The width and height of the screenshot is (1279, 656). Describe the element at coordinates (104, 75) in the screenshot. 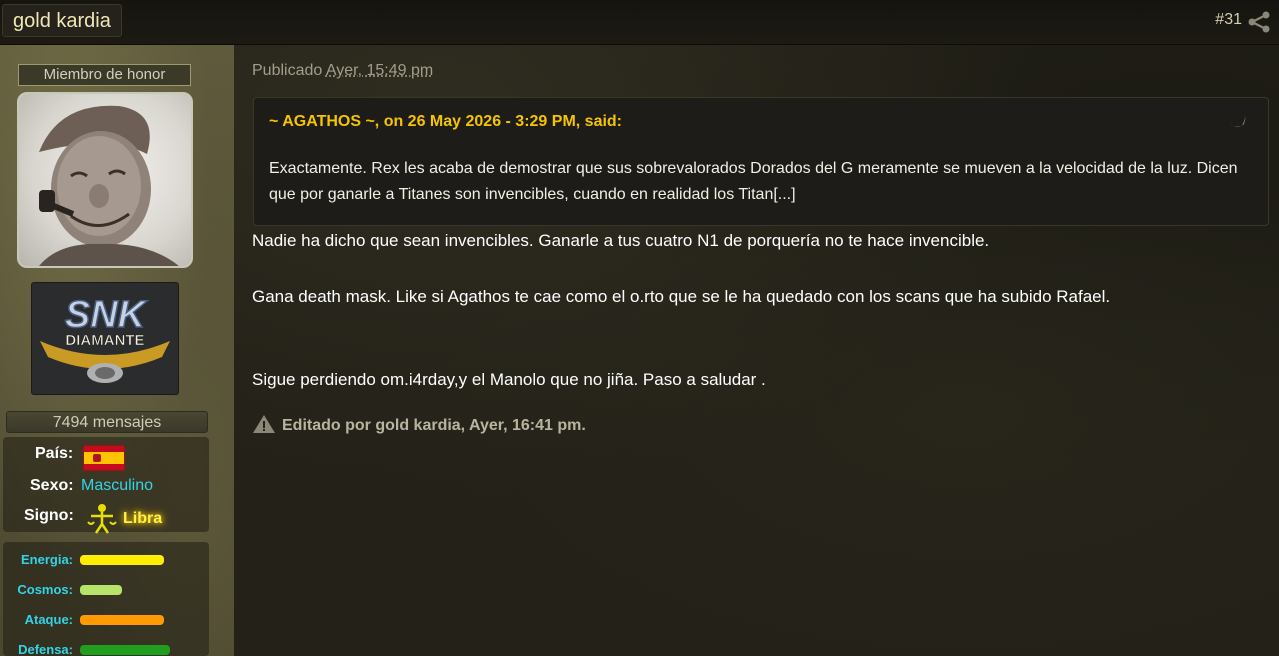

I see `rank-badge: Miembro de honor` at that location.